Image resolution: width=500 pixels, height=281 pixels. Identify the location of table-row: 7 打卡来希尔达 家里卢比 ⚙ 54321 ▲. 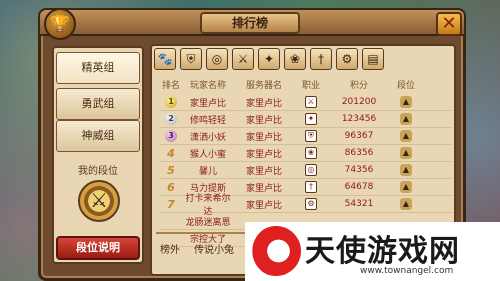
(306, 205).